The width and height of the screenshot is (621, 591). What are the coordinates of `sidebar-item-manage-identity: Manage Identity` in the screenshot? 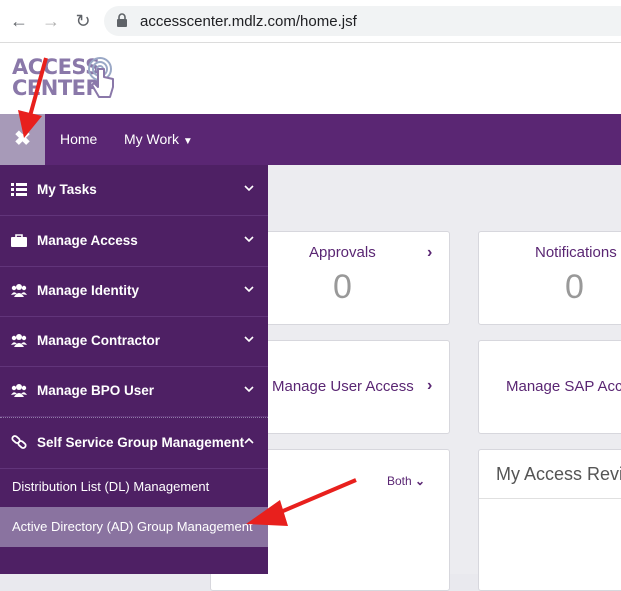 It's located at (134, 291).